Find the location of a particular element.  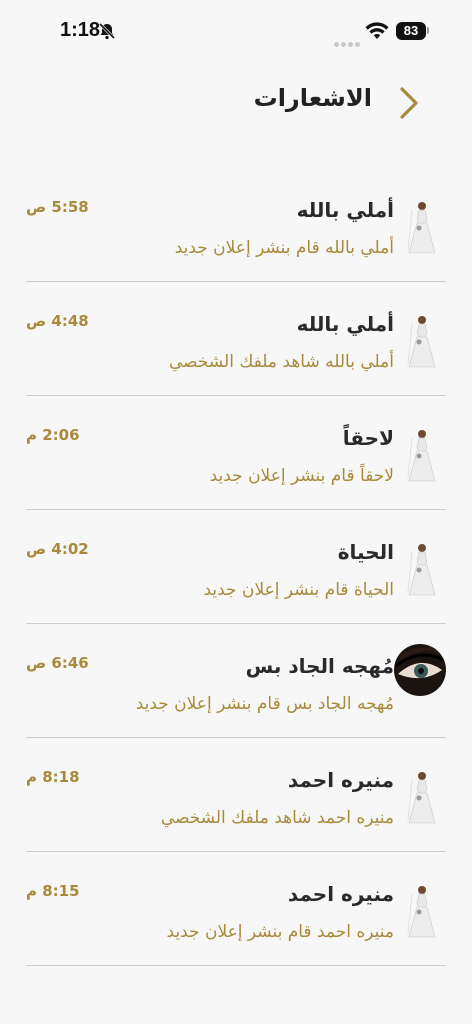

notification-time: 2:06 م is located at coordinates (53, 435).